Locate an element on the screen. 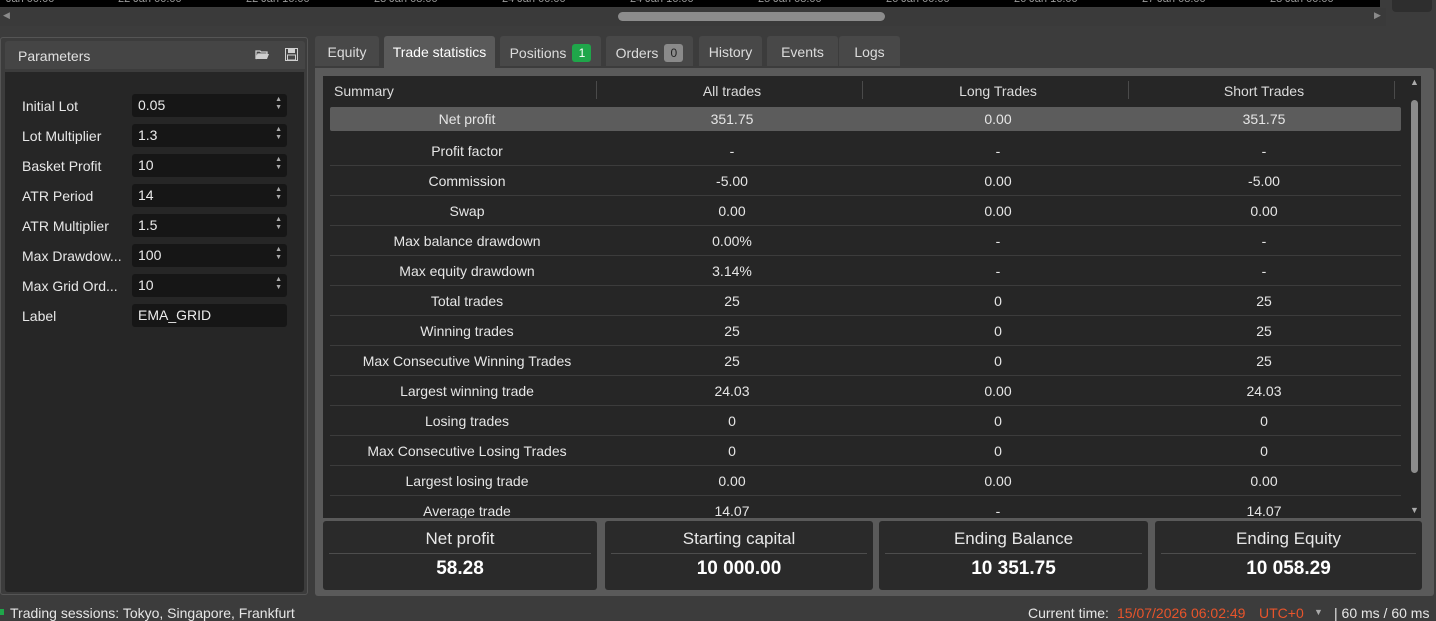 The width and height of the screenshot is (1436, 621). scroll-down-icon: ▼ is located at coordinates (1414, 510).